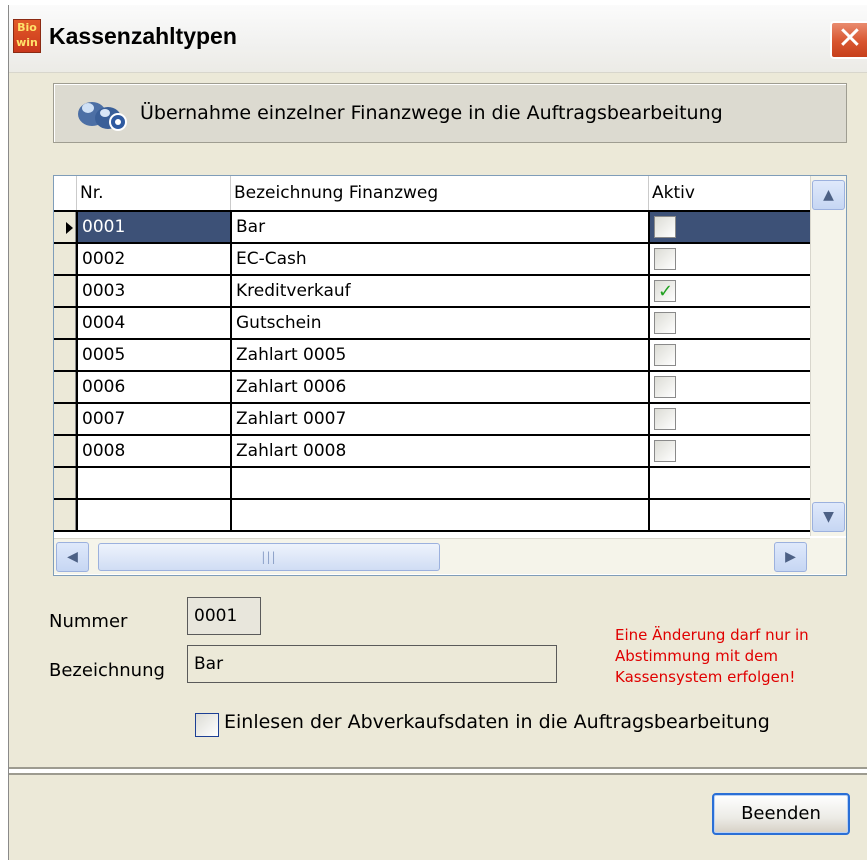  Describe the element at coordinates (65, 193) in the screenshot. I see `header-indicator-cell` at that location.